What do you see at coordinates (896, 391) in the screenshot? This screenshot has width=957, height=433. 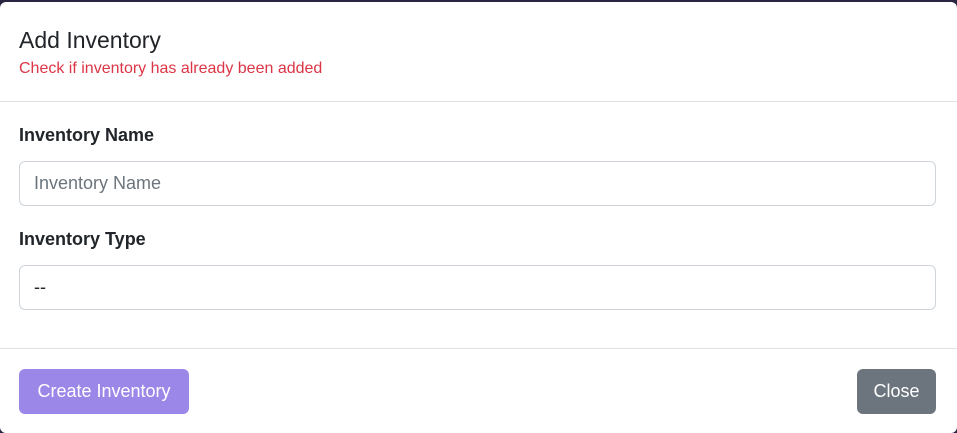 I see `close-button: Close` at bounding box center [896, 391].